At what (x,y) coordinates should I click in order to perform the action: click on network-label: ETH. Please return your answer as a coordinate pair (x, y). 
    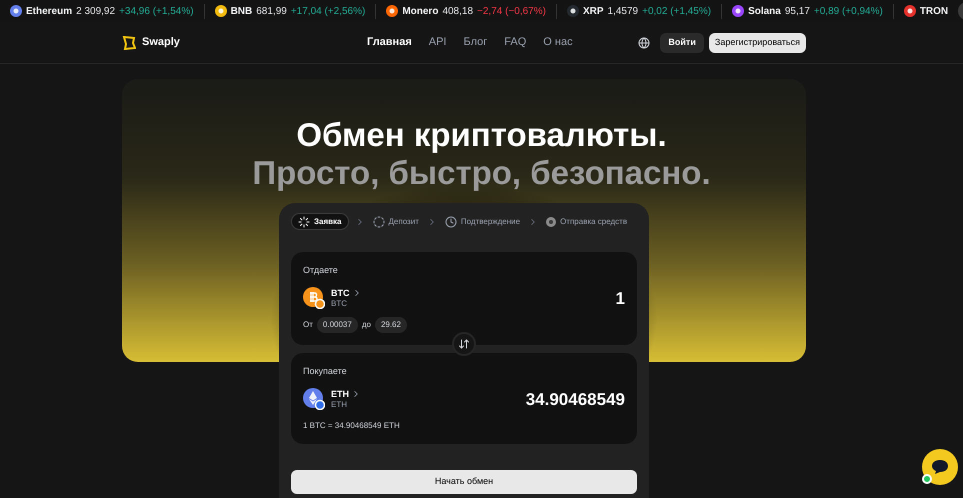
    Looking at the image, I should click on (339, 405).